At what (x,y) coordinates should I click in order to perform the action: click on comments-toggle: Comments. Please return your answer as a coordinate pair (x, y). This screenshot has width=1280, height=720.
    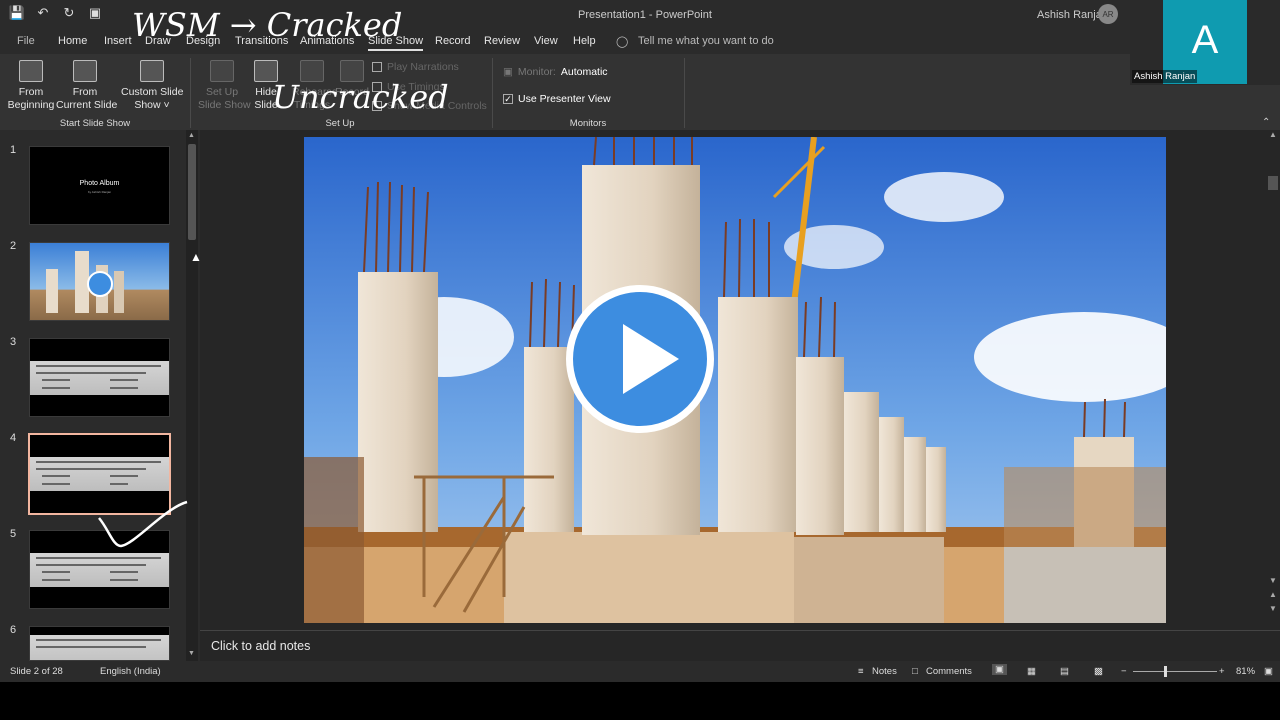
    Looking at the image, I should click on (949, 671).